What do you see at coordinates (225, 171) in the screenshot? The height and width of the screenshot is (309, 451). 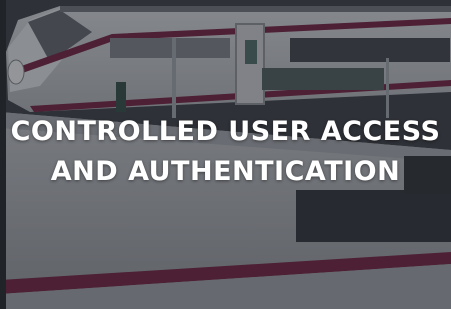 I see `headline-line-2: AND AUTHENTICATION` at bounding box center [225, 171].